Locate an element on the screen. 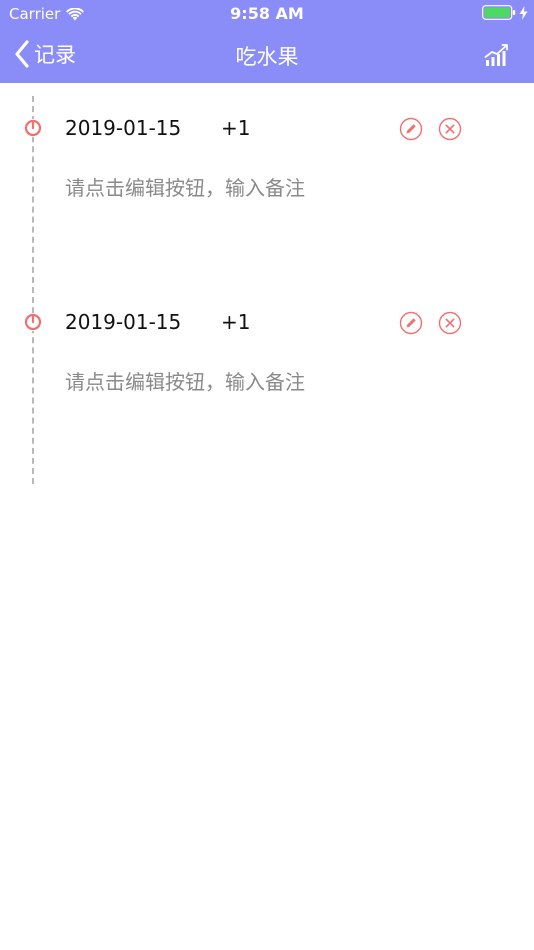 This screenshot has height=950, width=534. app-header: Carrier 9:58 AM 记录 吃水果 is located at coordinates (267, 41).